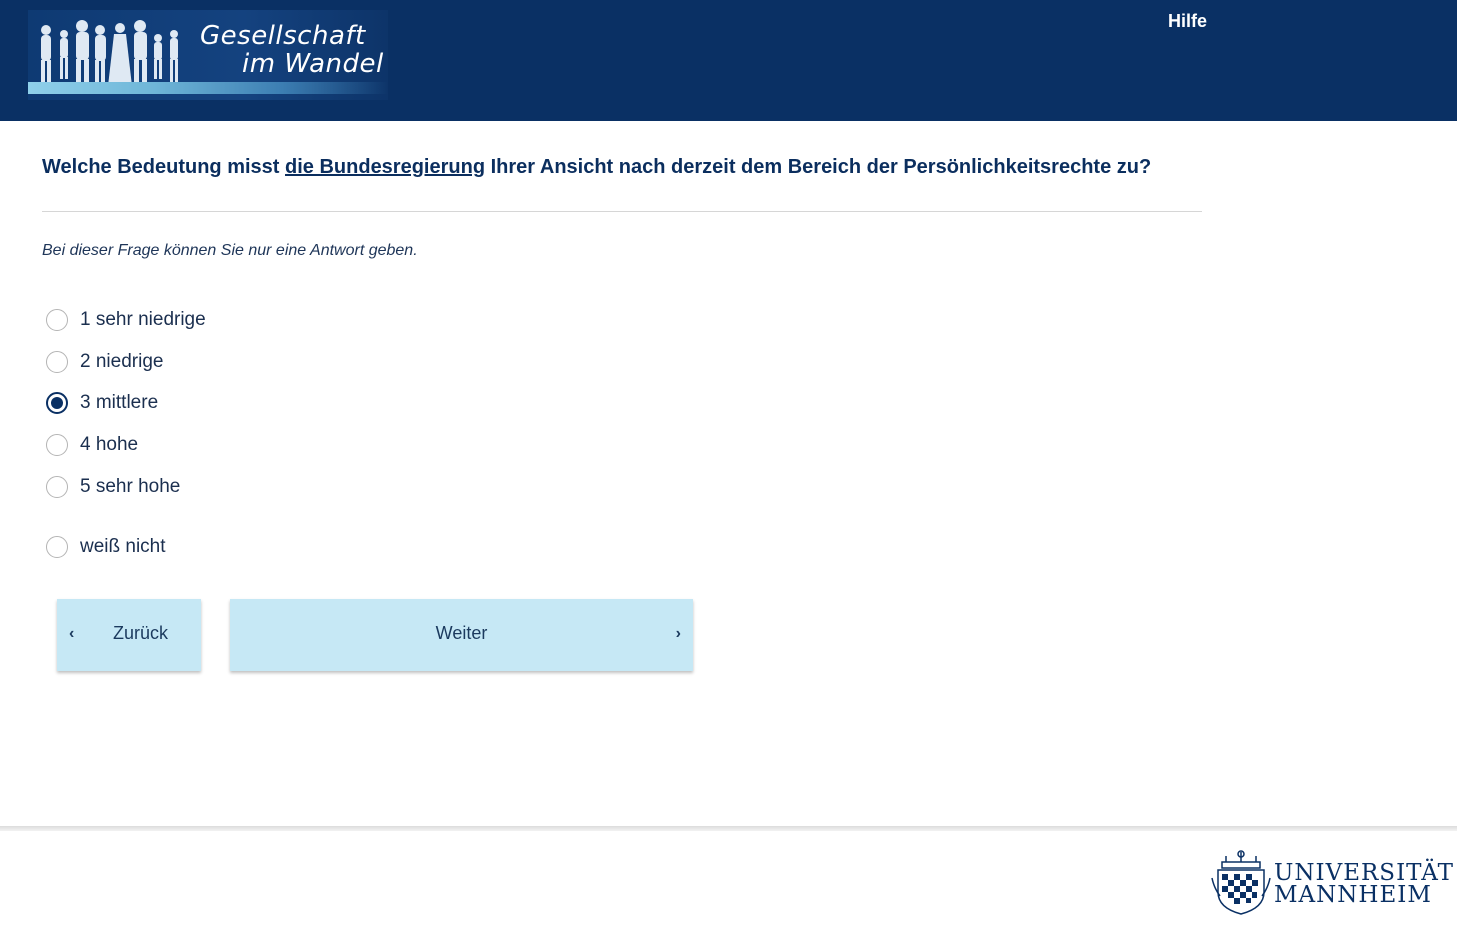 The width and height of the screenshot is (1457, 926). What do you see at coordinates (57, 403) in the screenshot?
I see `radio-button-selected` at bounding box center [57, 403].